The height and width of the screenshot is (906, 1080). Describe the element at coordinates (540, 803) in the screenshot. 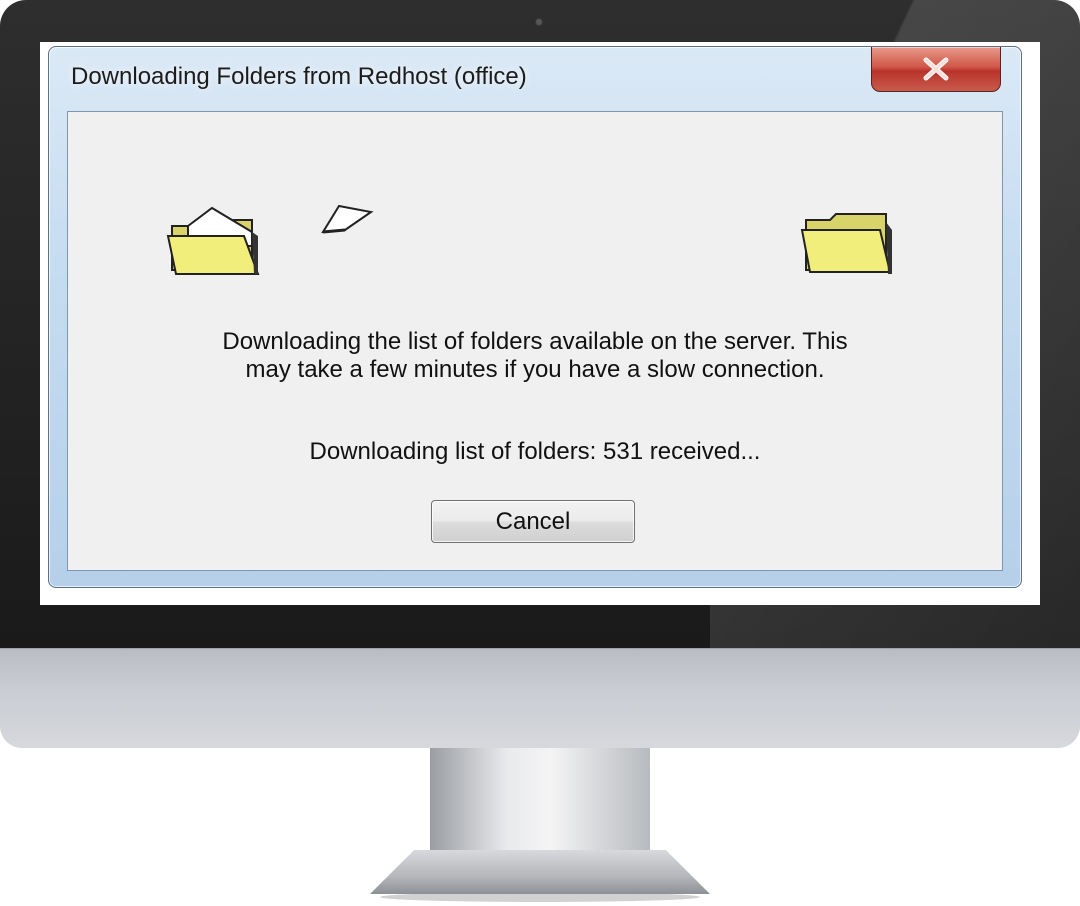

I see `monitor-stand-neck` at that location.